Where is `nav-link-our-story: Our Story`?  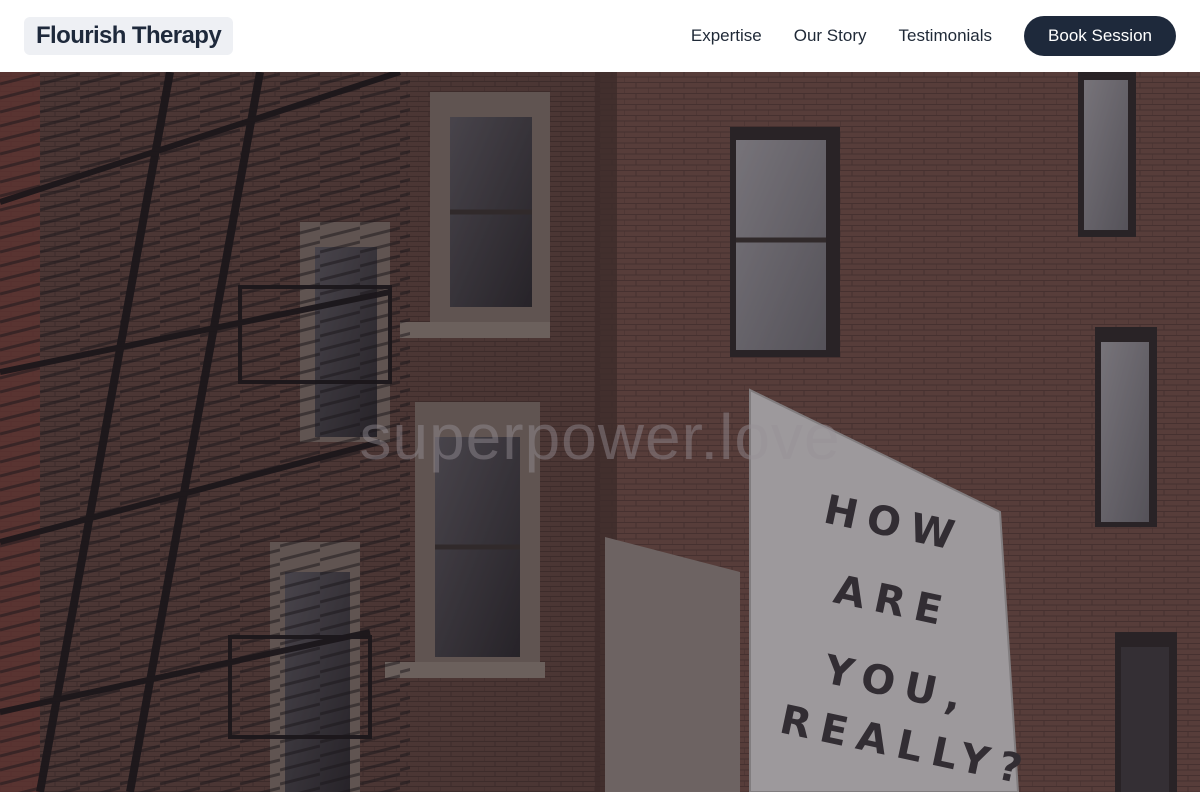 nav-link-our-story: Our Story is located at coordinates (830, 36).